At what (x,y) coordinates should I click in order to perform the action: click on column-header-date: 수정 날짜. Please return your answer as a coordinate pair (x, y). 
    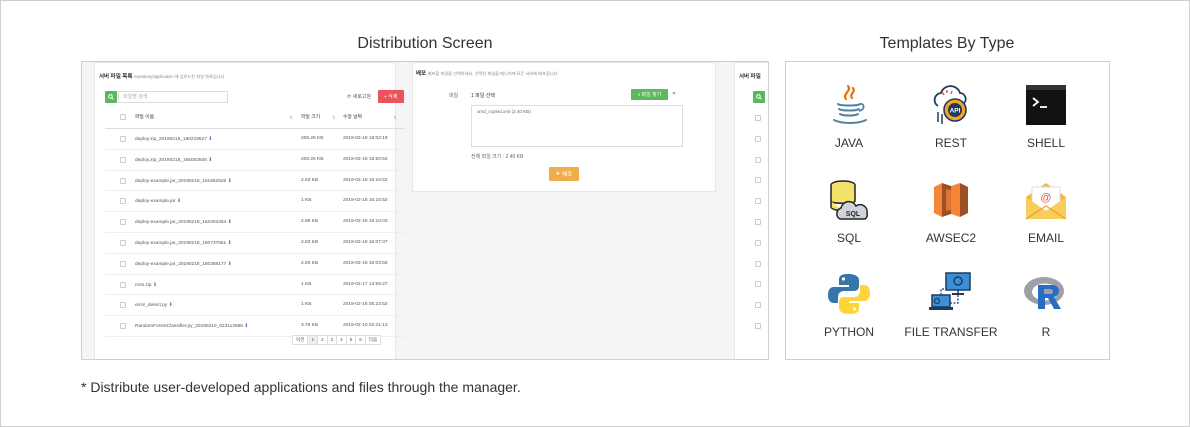
    Looking at the image, I should click on (352, 116).